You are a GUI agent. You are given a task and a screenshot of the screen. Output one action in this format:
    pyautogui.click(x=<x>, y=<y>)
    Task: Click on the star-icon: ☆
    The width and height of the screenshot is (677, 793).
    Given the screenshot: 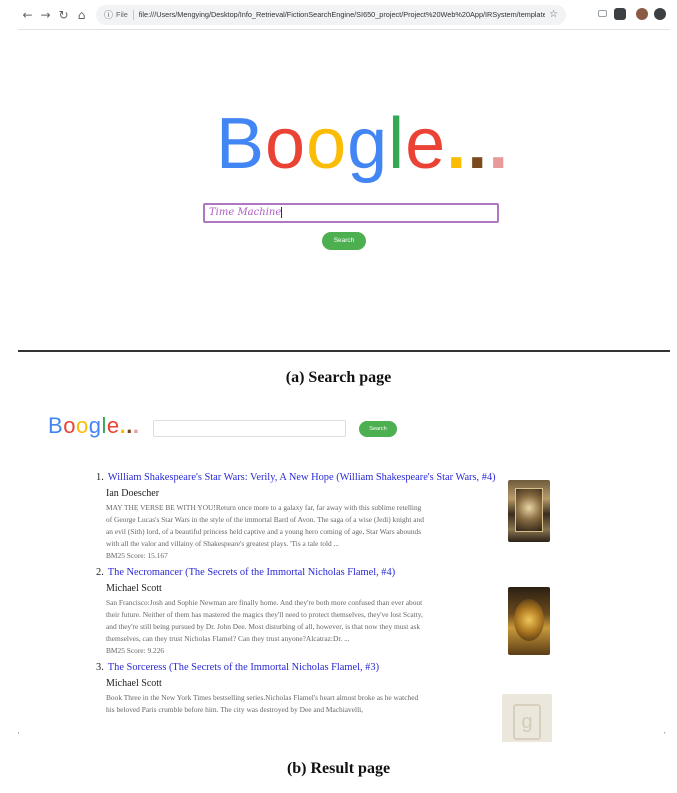 What is the action you would take?
    pyautogui.click(x=553, y=14)
    